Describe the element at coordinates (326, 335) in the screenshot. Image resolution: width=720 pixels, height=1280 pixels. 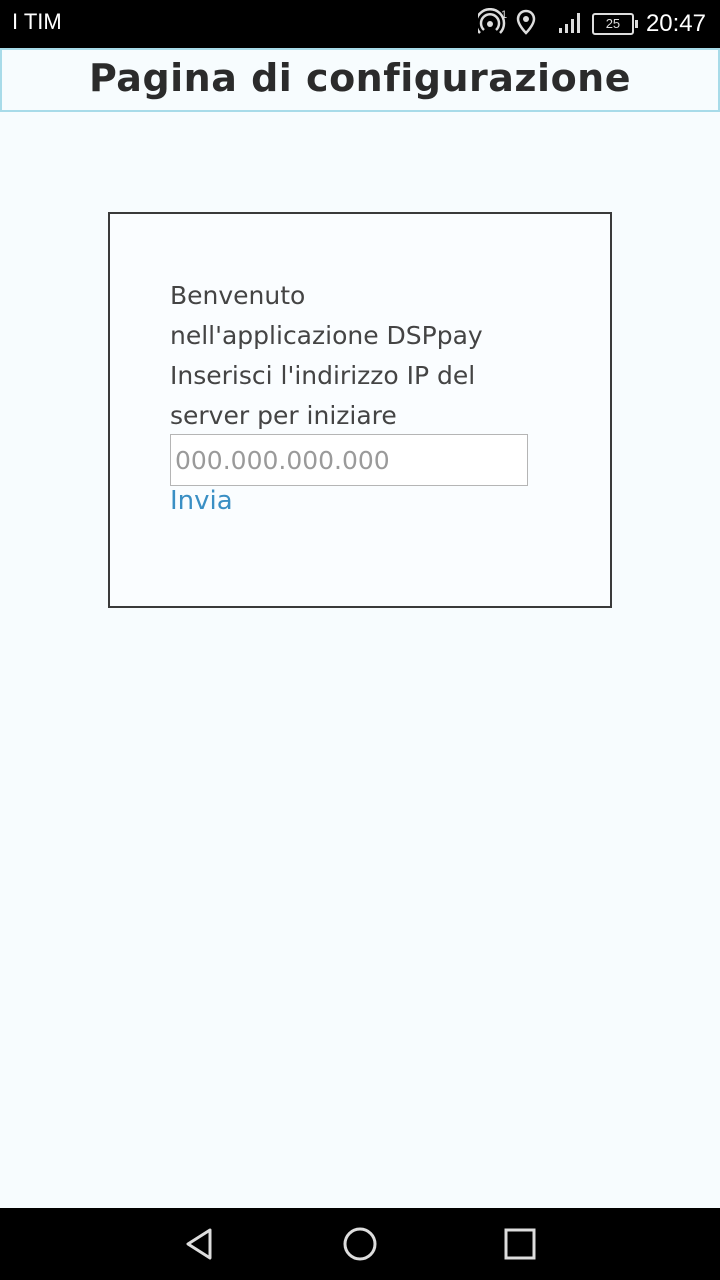
I see `welcome-line: nell'applicazione DSPpay` at that location.